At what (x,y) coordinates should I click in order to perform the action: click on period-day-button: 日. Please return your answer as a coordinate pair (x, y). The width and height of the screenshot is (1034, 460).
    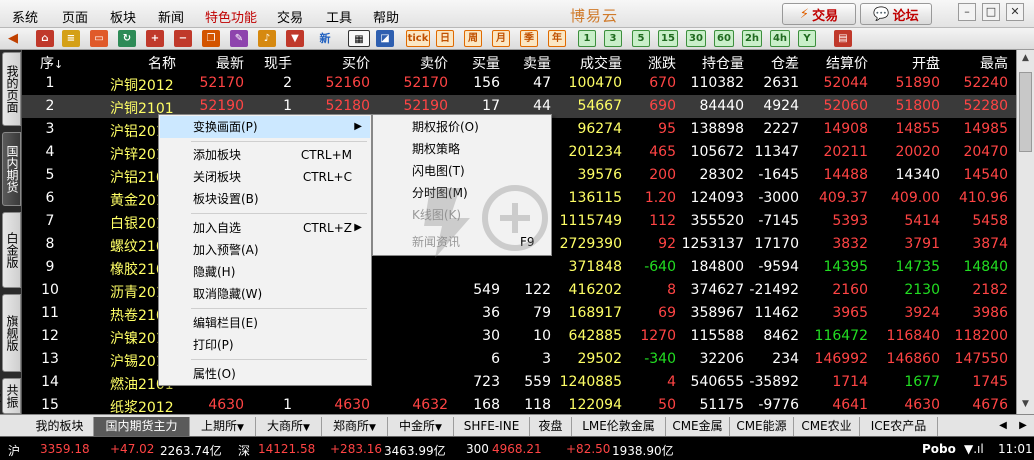
    Looking at the image, I should click on (445, 38).